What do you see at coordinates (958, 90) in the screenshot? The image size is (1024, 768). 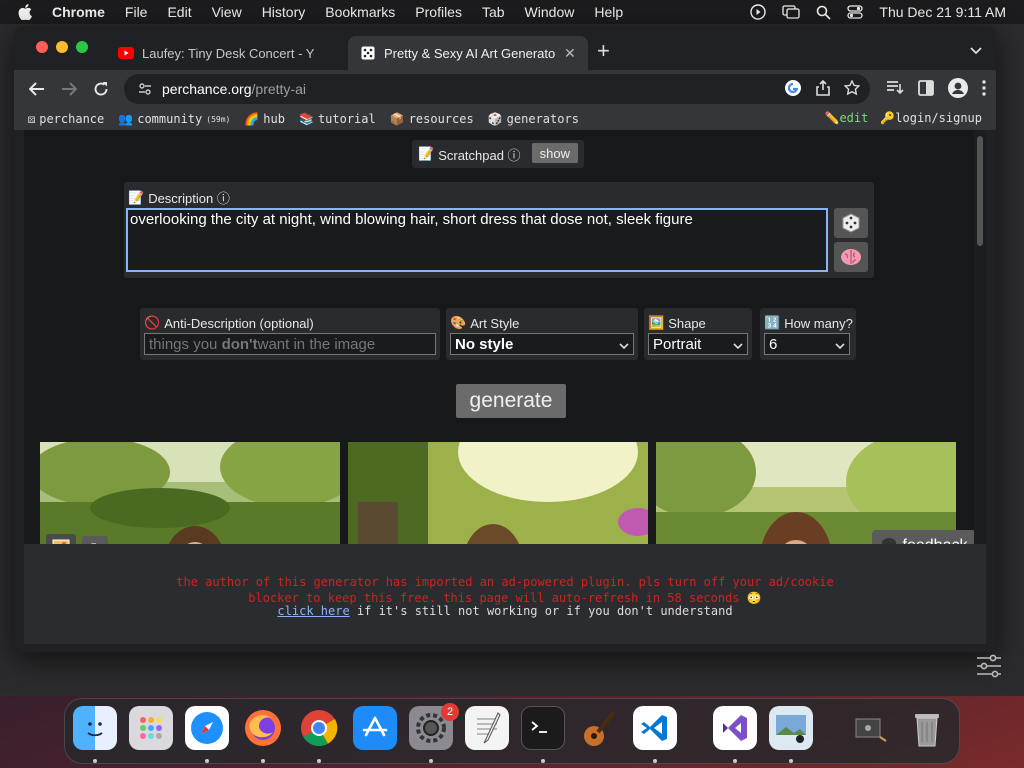 I see `profile-avatar-icon` at bounding box center [958, 90].